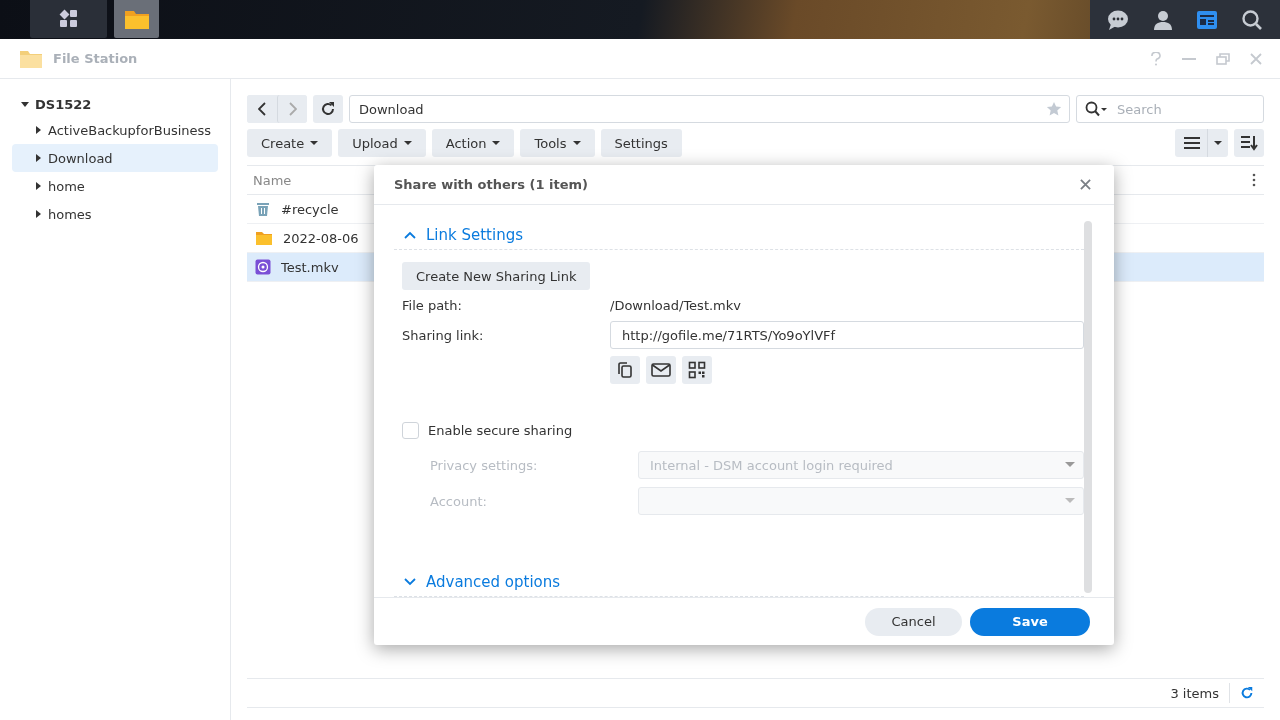 The height and width of the screenshot is (720, 1280). Describe the element at coordinates (1207, 19) in the screenshot. I see `widget-icon` at that location.